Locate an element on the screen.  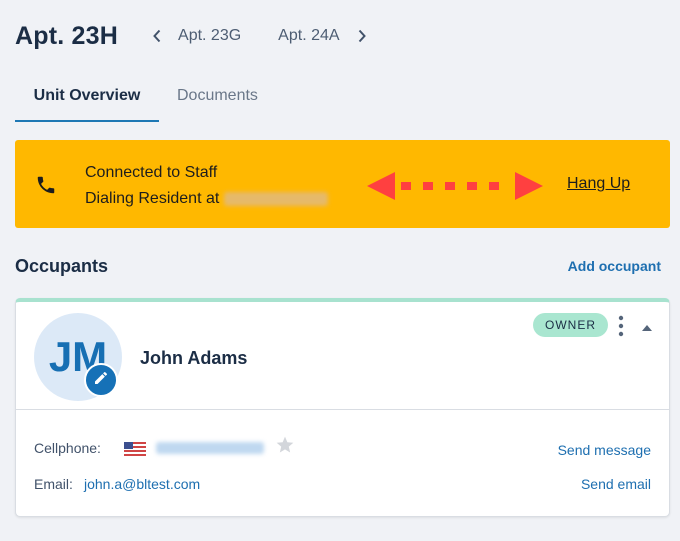
next-unit-link: Apt. 24A is located at coordinates (308, 36).